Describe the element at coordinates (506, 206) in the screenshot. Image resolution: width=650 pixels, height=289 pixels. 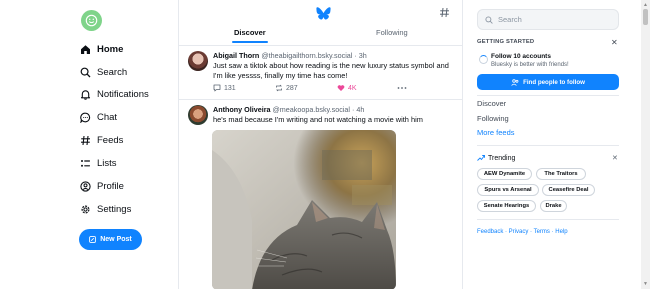
I see `trending-topic-chip: Senate Hearings` at that location.